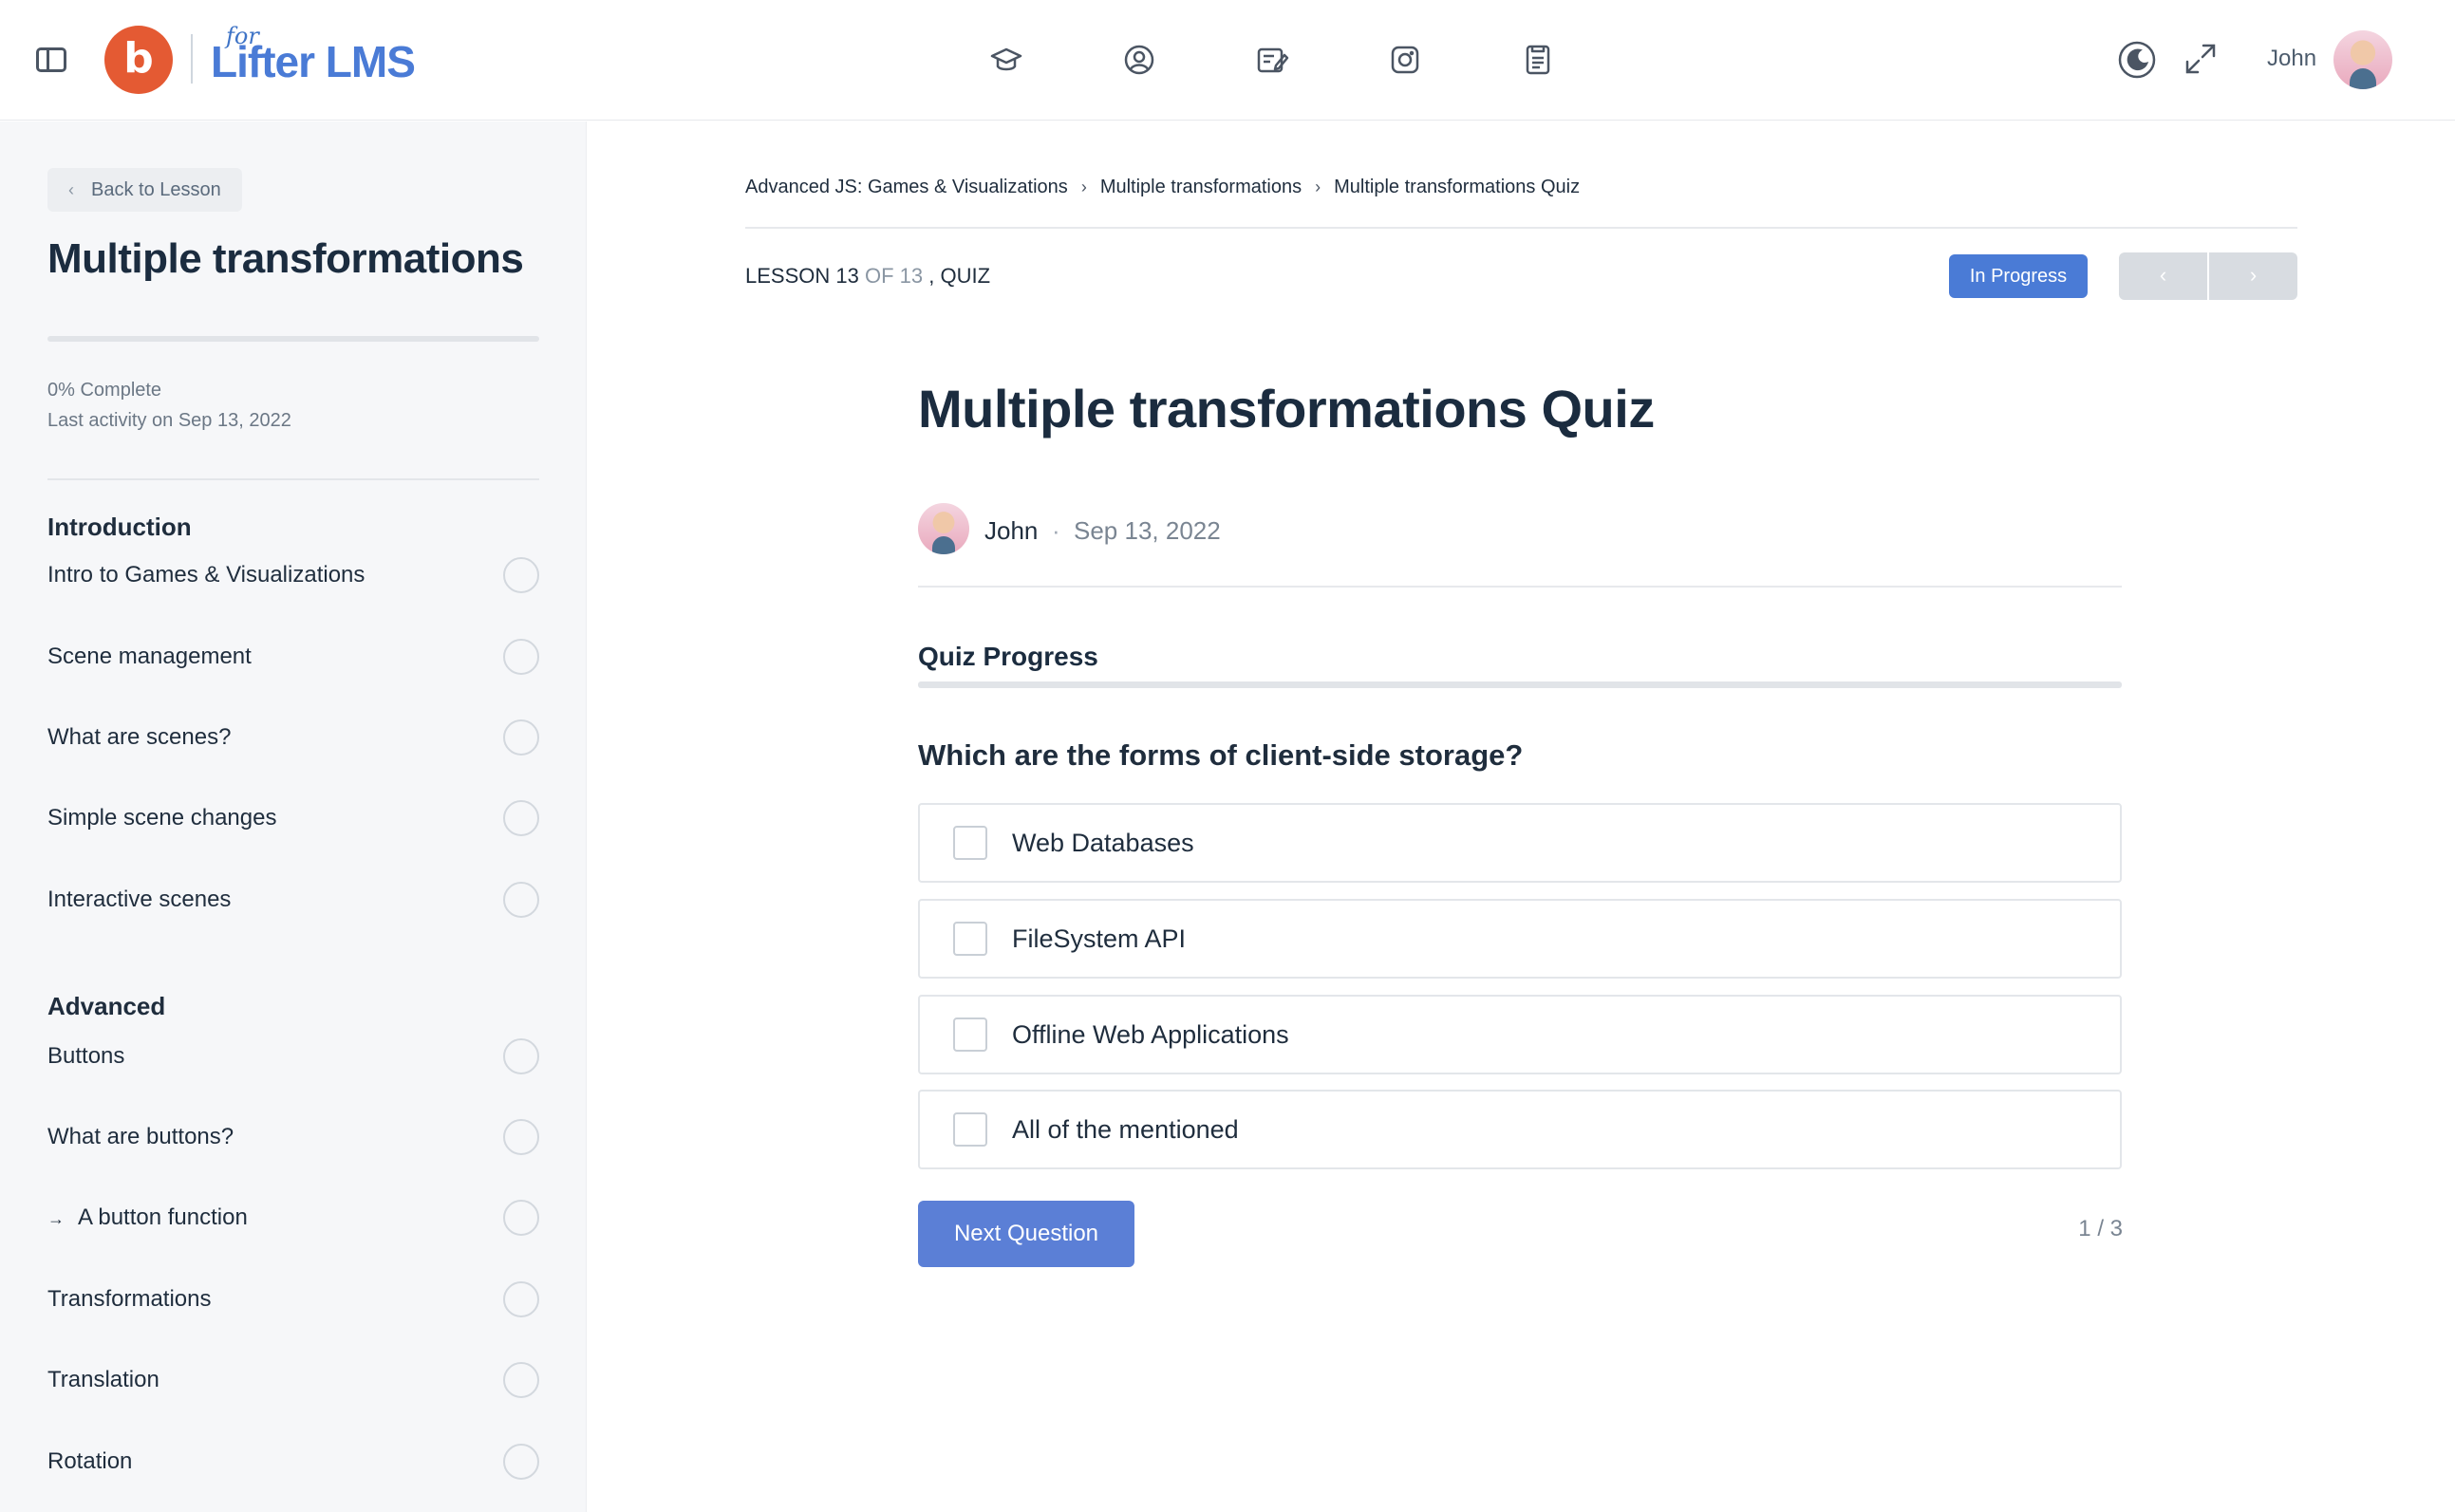 The width and height of the screenshot is (2455, 1512). Describe the element at coordinates (1151, 1034) in the screenshot. I see `answer-label: Offline Web Applications` at that location.